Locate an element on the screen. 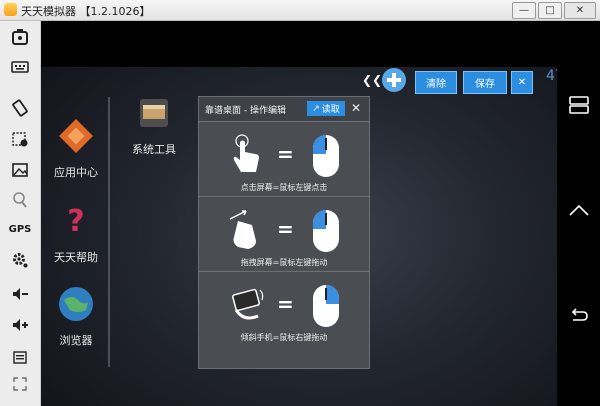 This screenshot has height=406, width=600. window-titlebar: 天天模拟器 【1.2.1026】 — □ ✕ is located at coordinates (300, 10).